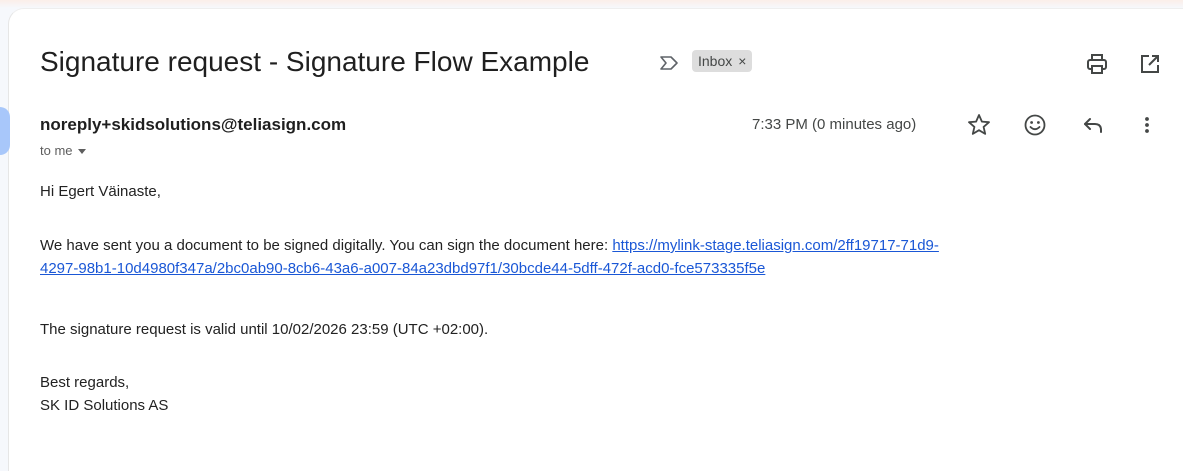  What do you see at coordinates (85, 382) in the screenshot?
I see `closing-line: Best regards,` at bounding box center [85, 382].